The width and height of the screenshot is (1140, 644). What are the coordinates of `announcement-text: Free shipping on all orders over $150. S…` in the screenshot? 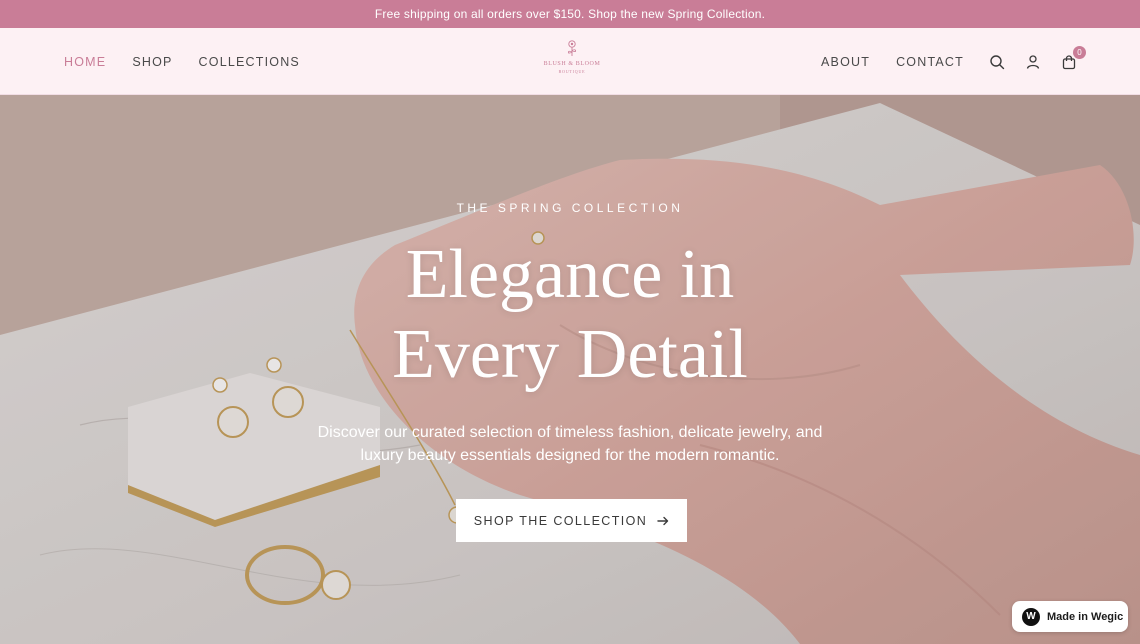 It's located at (570, 14).